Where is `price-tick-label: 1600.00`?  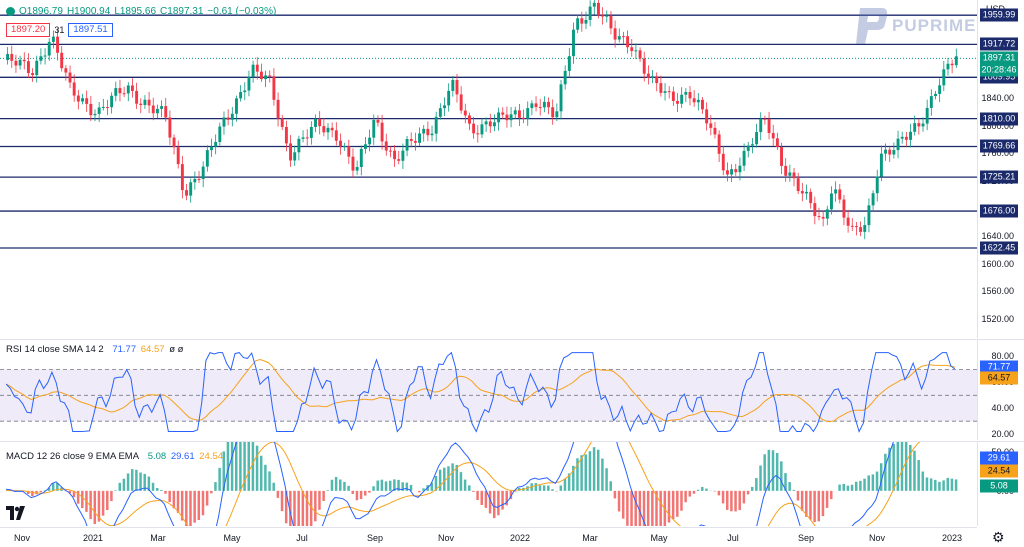
price-tick-label: 1600.00 is located at coordinates (997, 263).